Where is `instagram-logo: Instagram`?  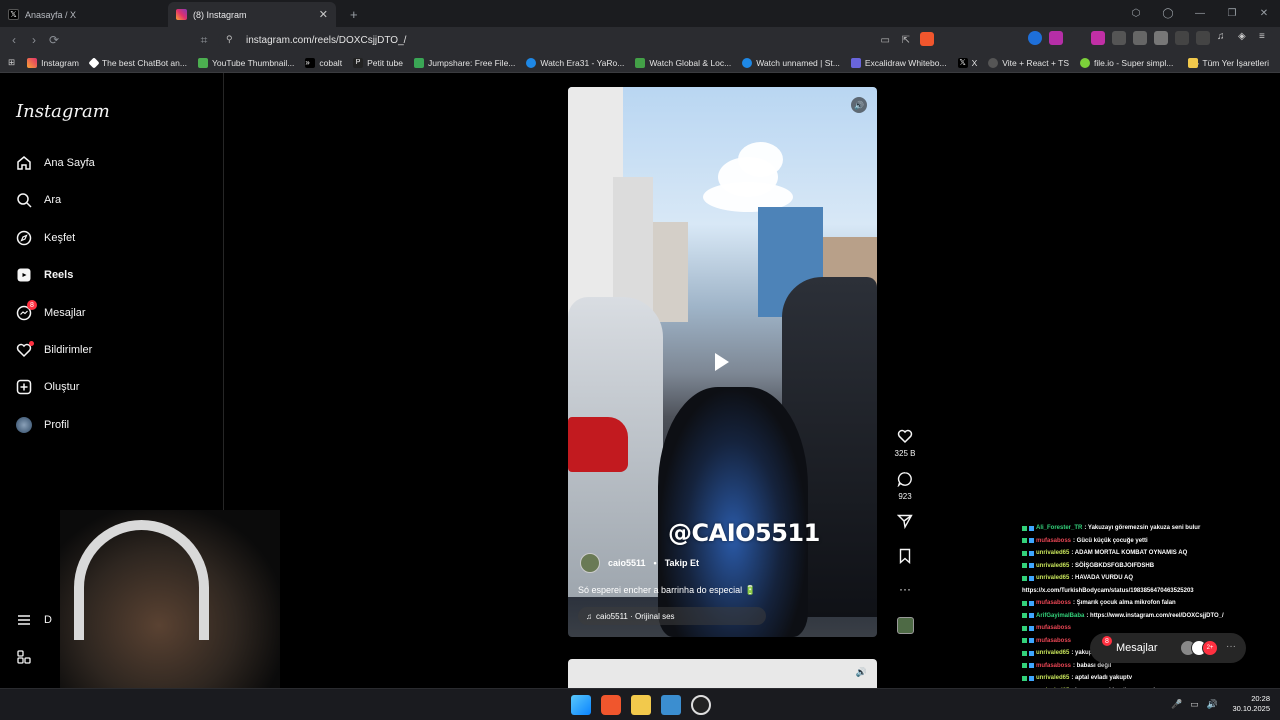 instagram-logo: Instagram is located at coordinates (63, 111).